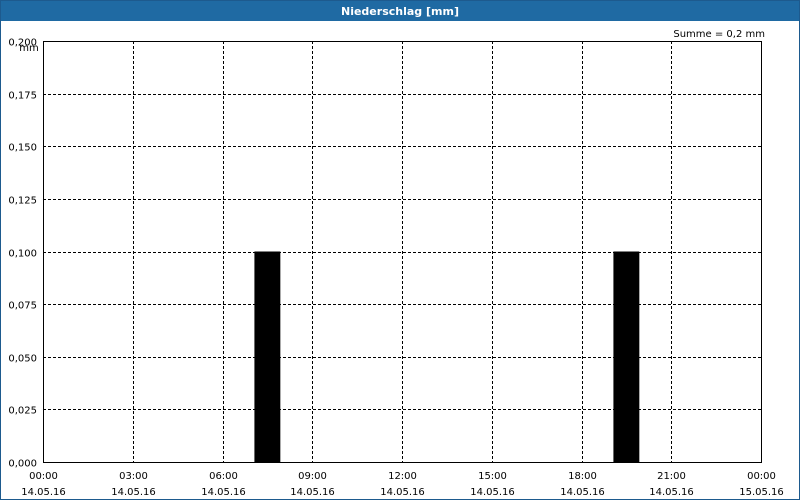 The height and width of the screenshot is (500, 800). I want to click on y-tick-label: 0,100, so click(22, 254).